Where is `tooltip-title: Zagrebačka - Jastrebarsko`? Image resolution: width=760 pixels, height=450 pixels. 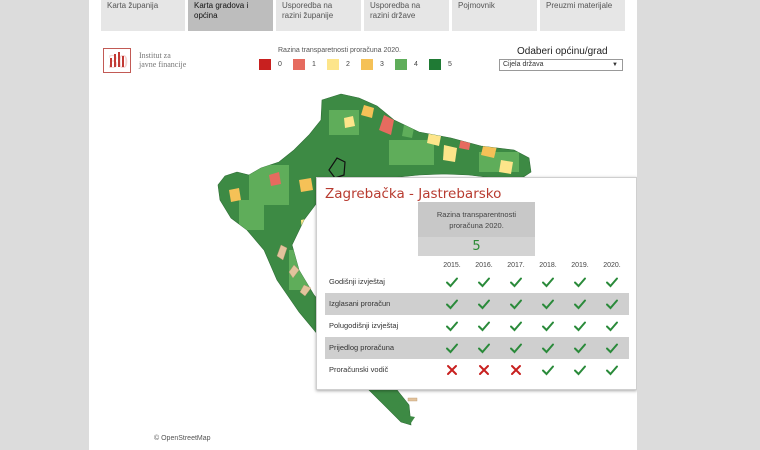 tooltip-title: Zagrebačka - Jastrebarsko is located at coordinates (413, 194).